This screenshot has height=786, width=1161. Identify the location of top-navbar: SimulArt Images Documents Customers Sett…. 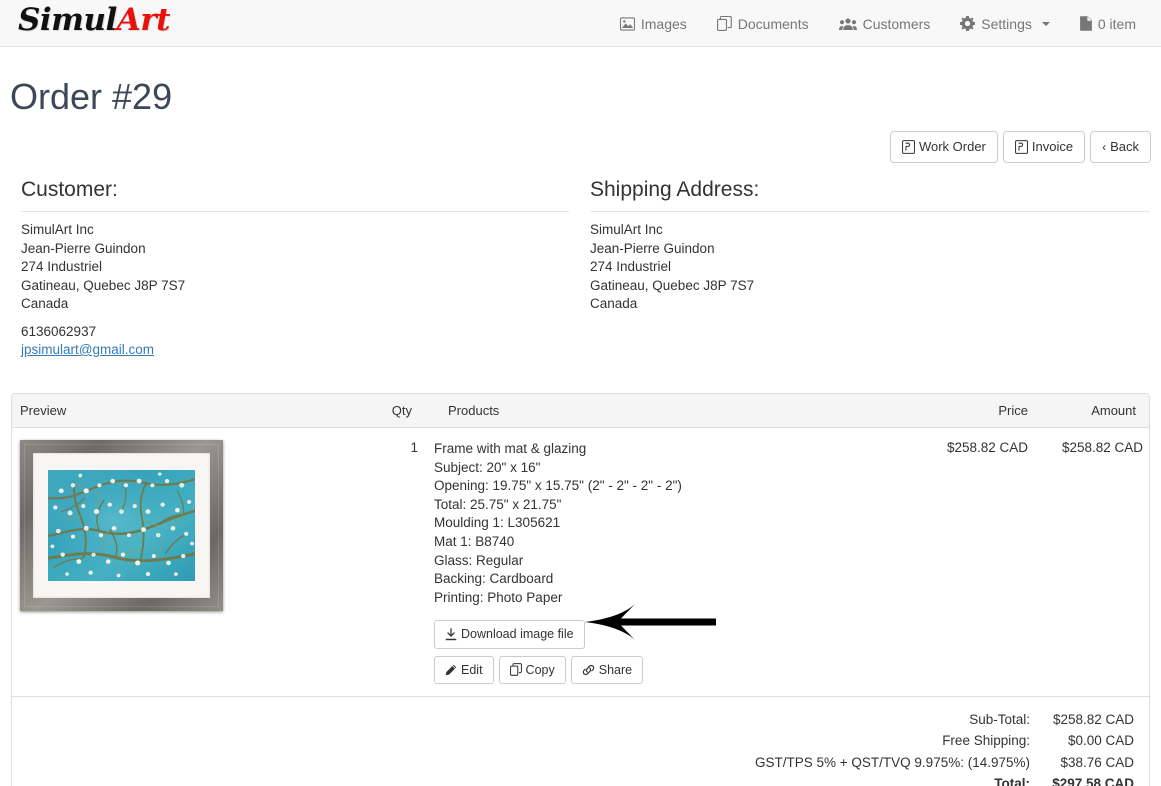
(580, 23).